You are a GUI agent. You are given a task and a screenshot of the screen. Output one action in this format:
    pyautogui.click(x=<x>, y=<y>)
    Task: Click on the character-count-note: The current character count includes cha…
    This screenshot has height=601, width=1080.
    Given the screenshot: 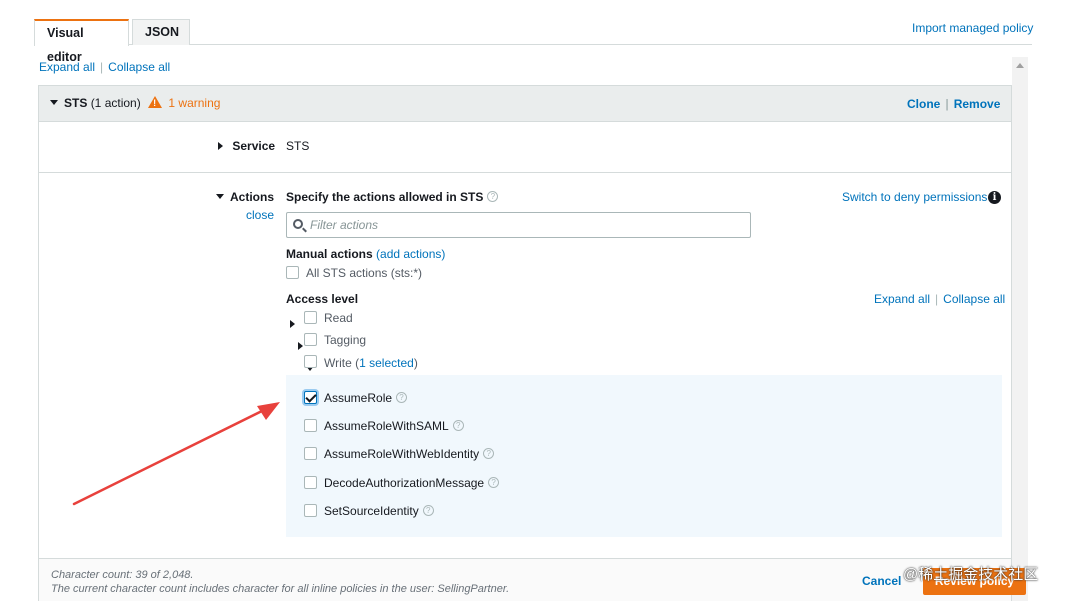 What is the action you would take?
    pyautogui.click(x=280, y=589)
    